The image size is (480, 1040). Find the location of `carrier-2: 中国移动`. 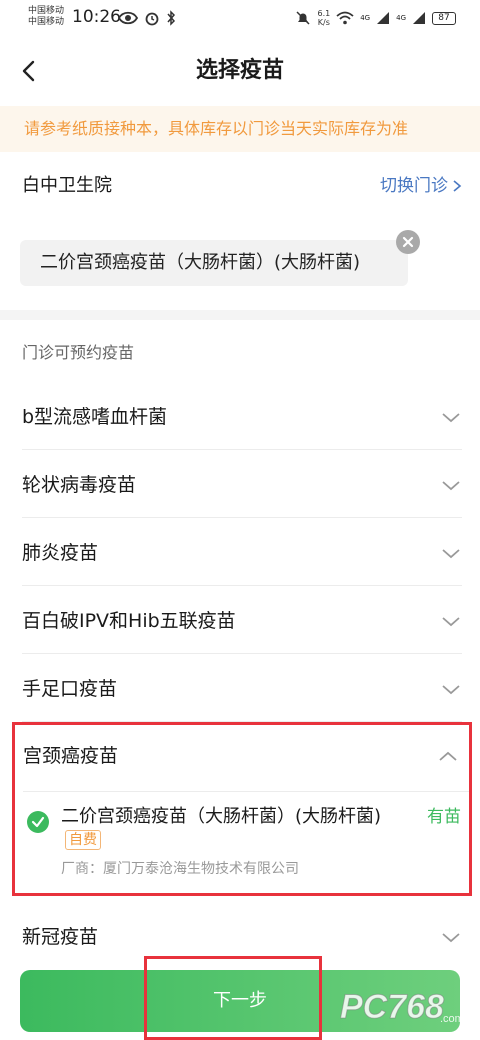

carrier-2: 中国移动 is located at coordinates (46, 22).